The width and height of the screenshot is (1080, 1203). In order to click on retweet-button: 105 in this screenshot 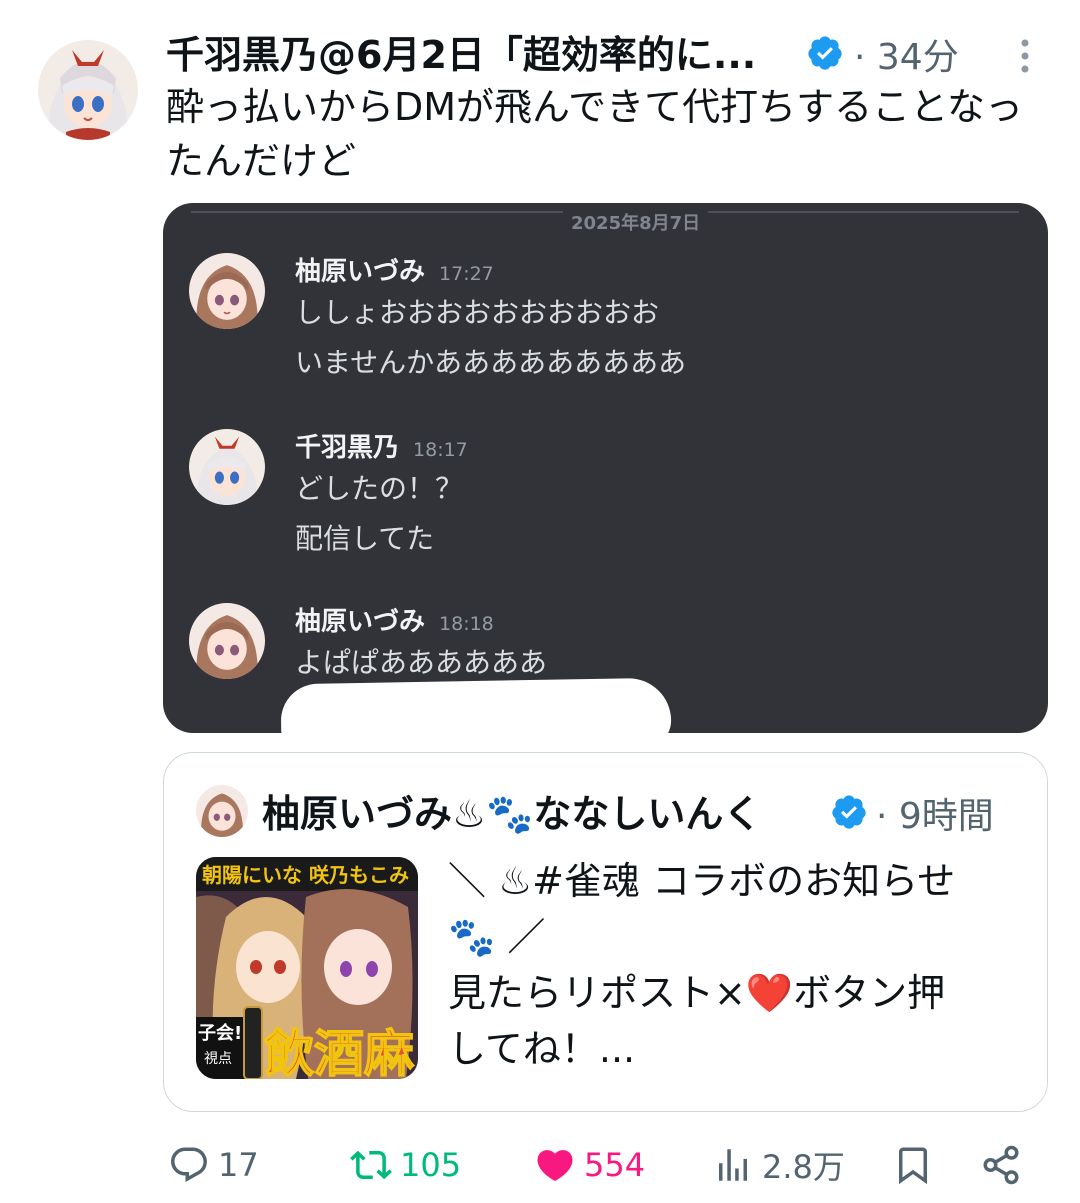, I will do `click(405, 1165)`.